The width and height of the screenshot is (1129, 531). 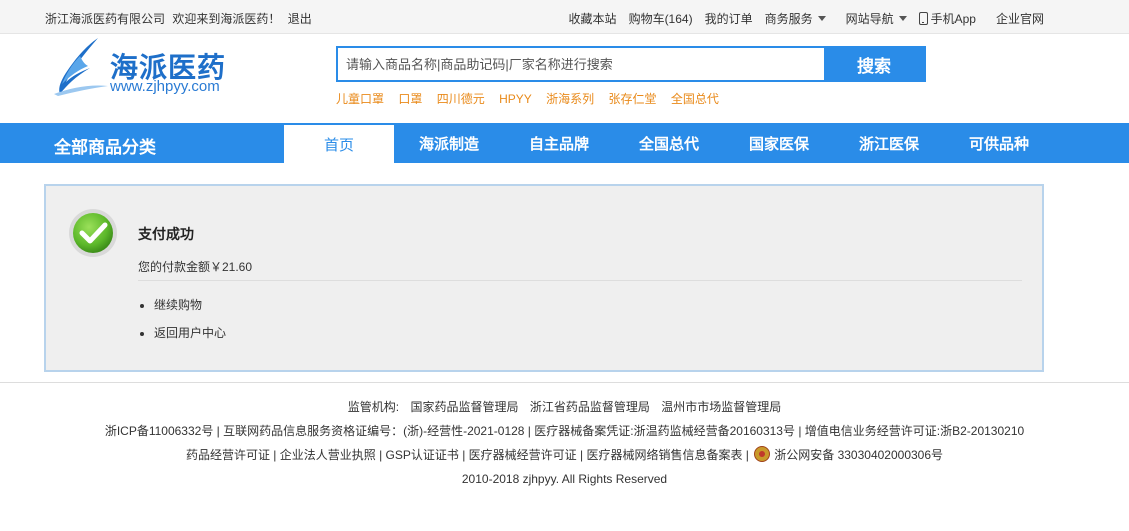 What do you see at coordinates (515, 99) in the screenshot?
I see `hotword-link: HPYY` at bounding box center [515, 99].